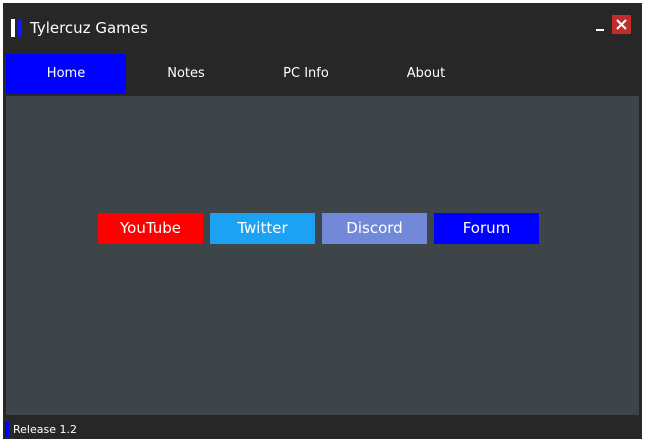 This screenshot has height=442, width=645. Describe the element at coordinates (262, 228) in the screenshot. I see `twitter-button: Twitter` at that location.